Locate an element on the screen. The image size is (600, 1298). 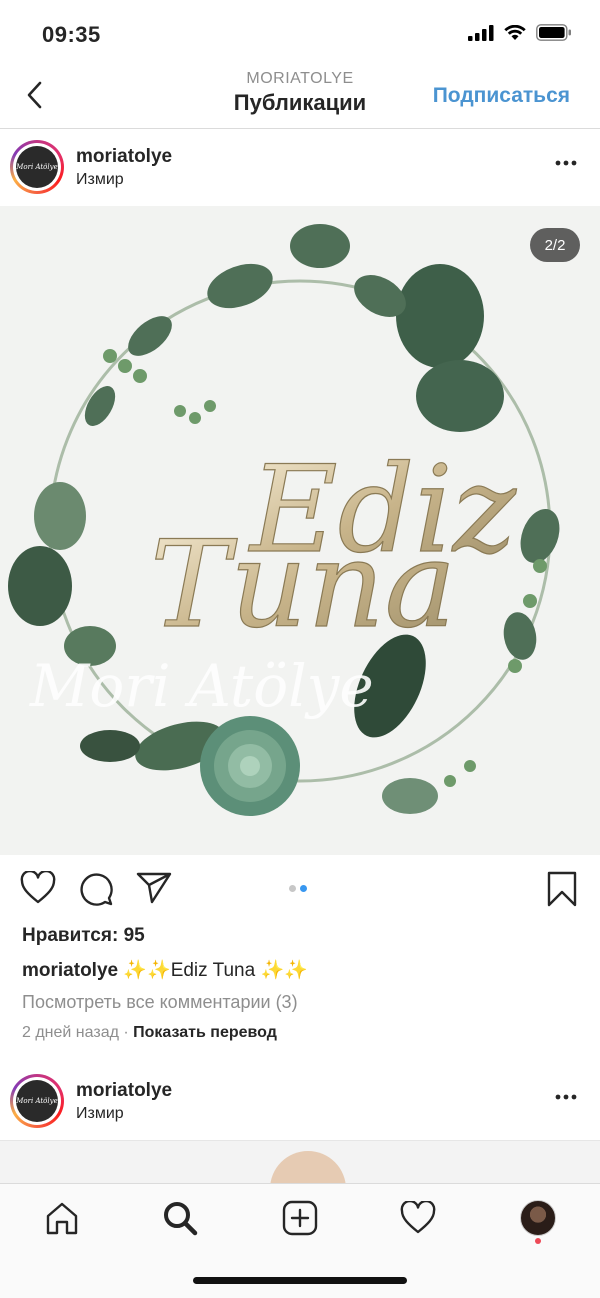
carousel-indicator is located at coordinates (298, 888).